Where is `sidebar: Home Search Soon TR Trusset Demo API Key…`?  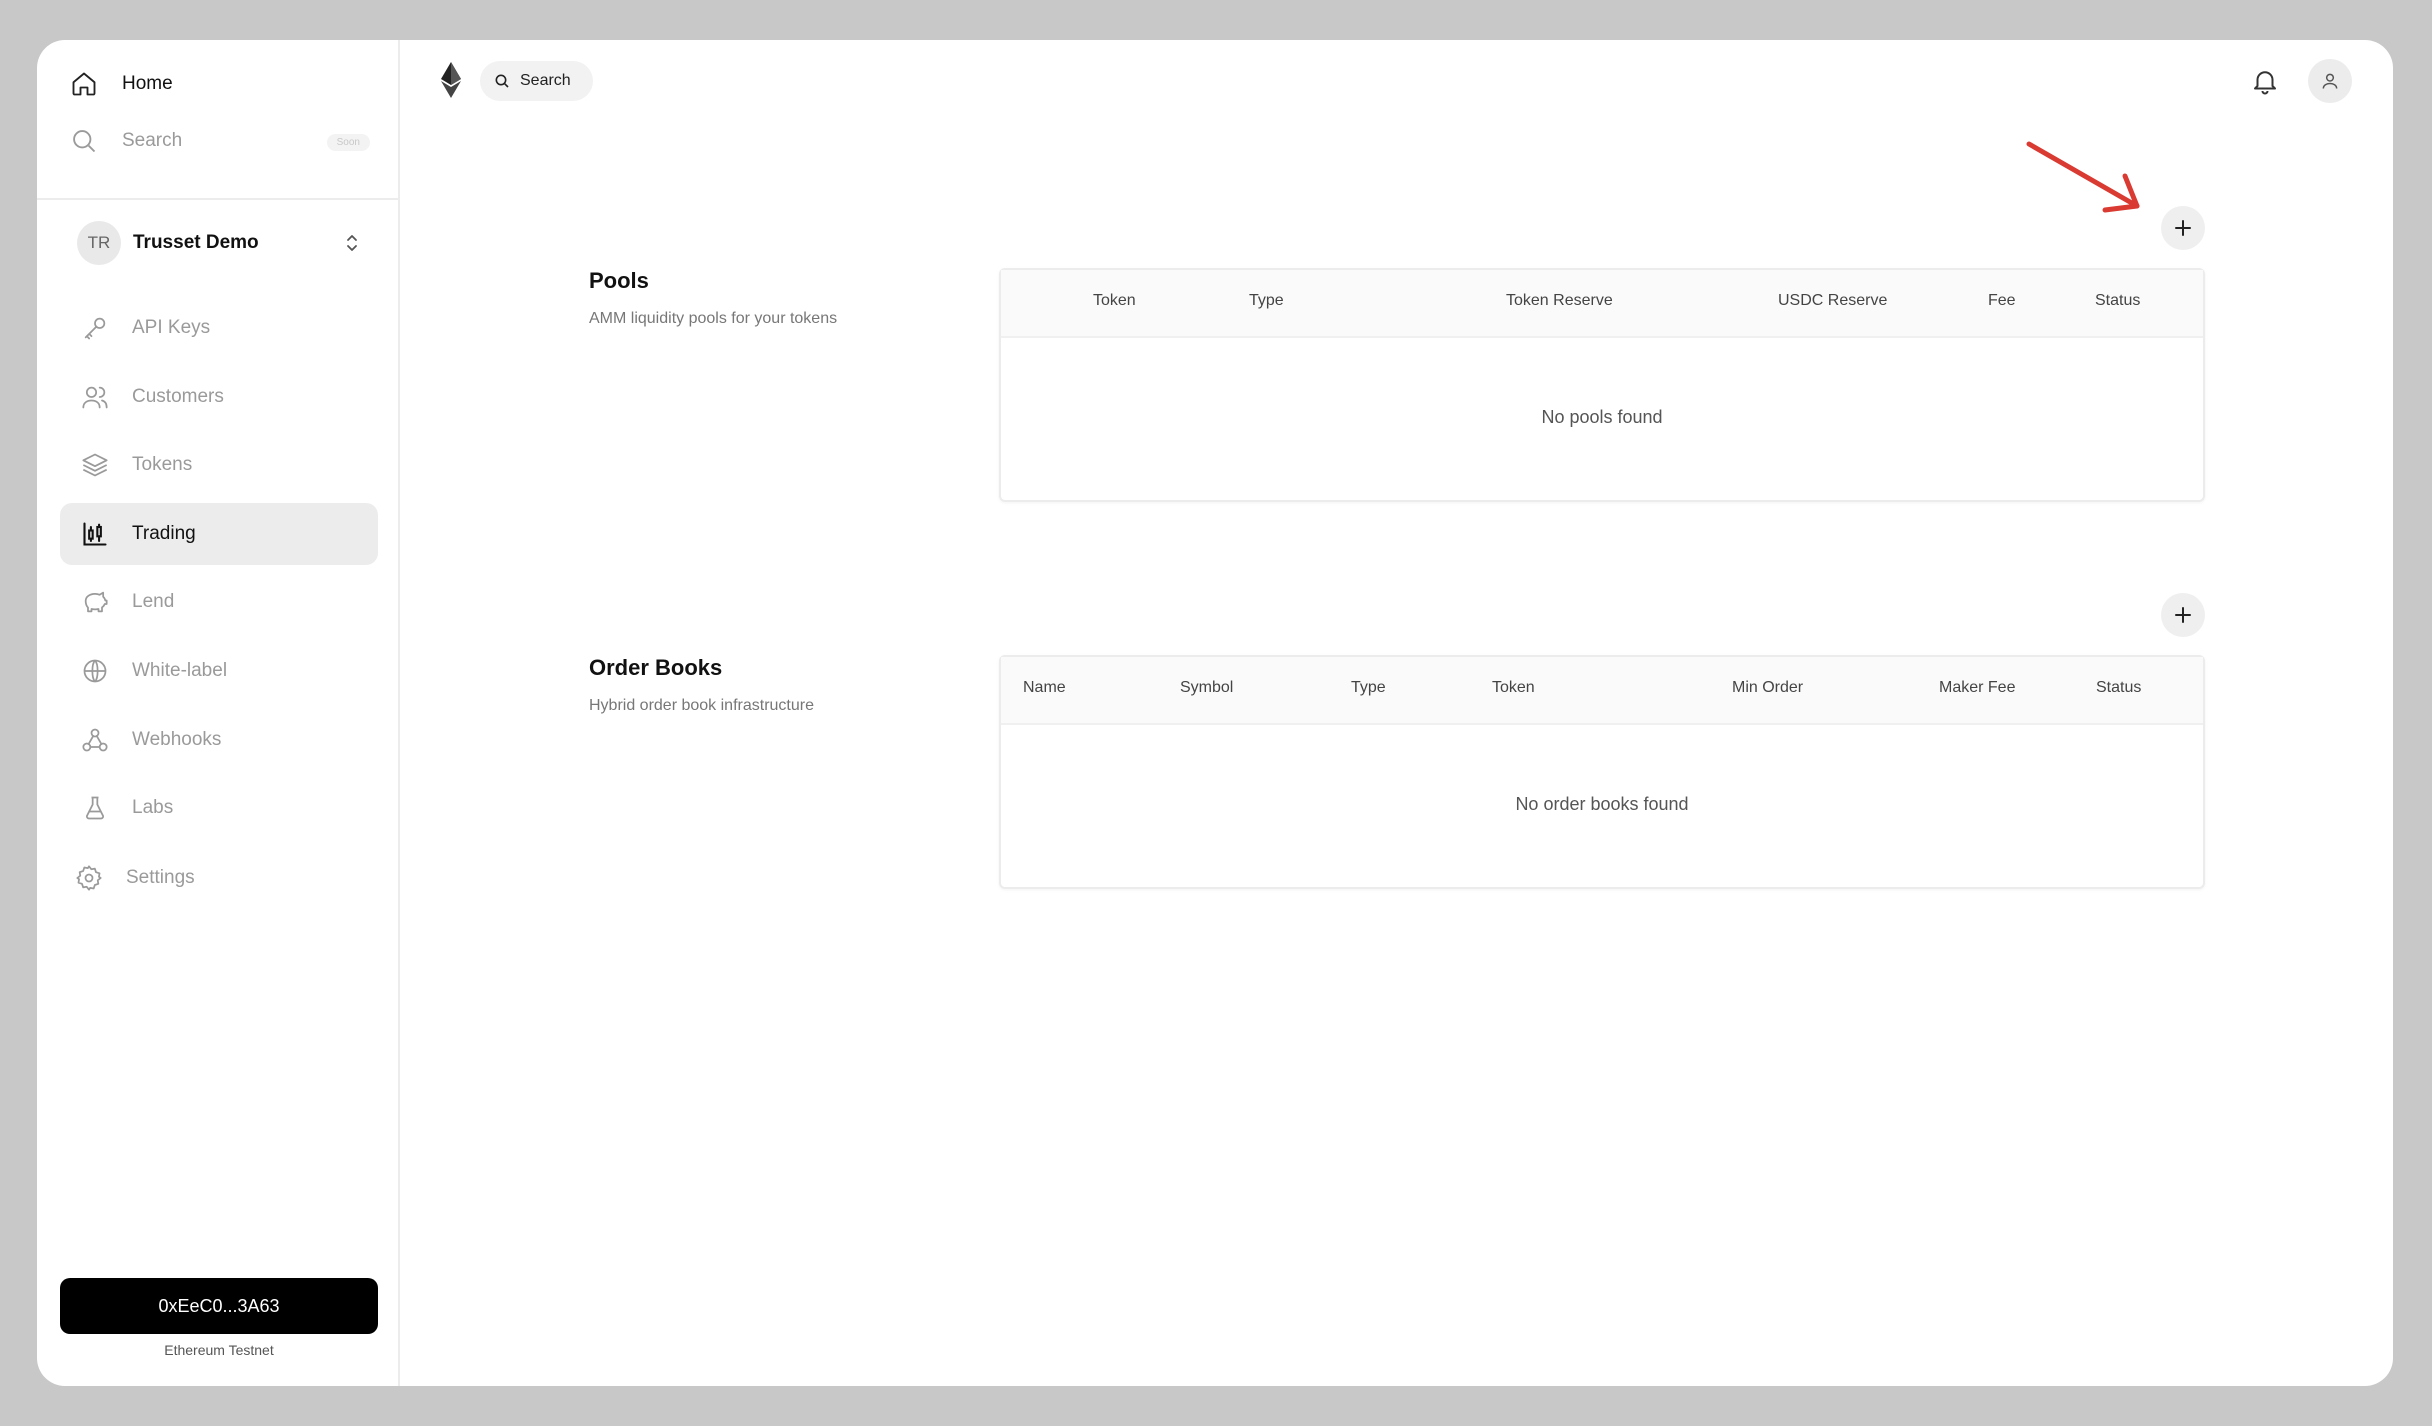 sidebar: Home Search Soon TR Trusset Demo API Key… is located at coordinates (218, 713).